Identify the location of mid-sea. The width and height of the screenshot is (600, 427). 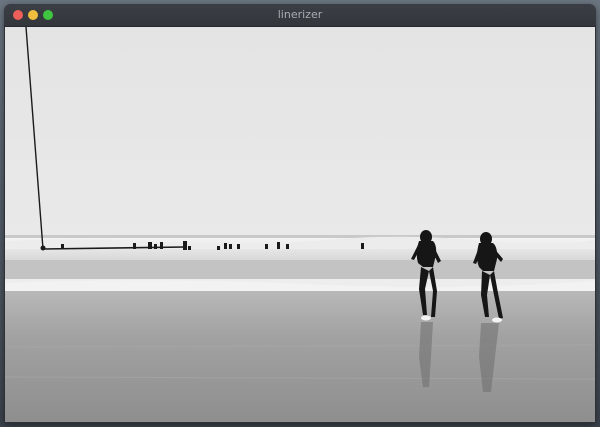
(300, 271).